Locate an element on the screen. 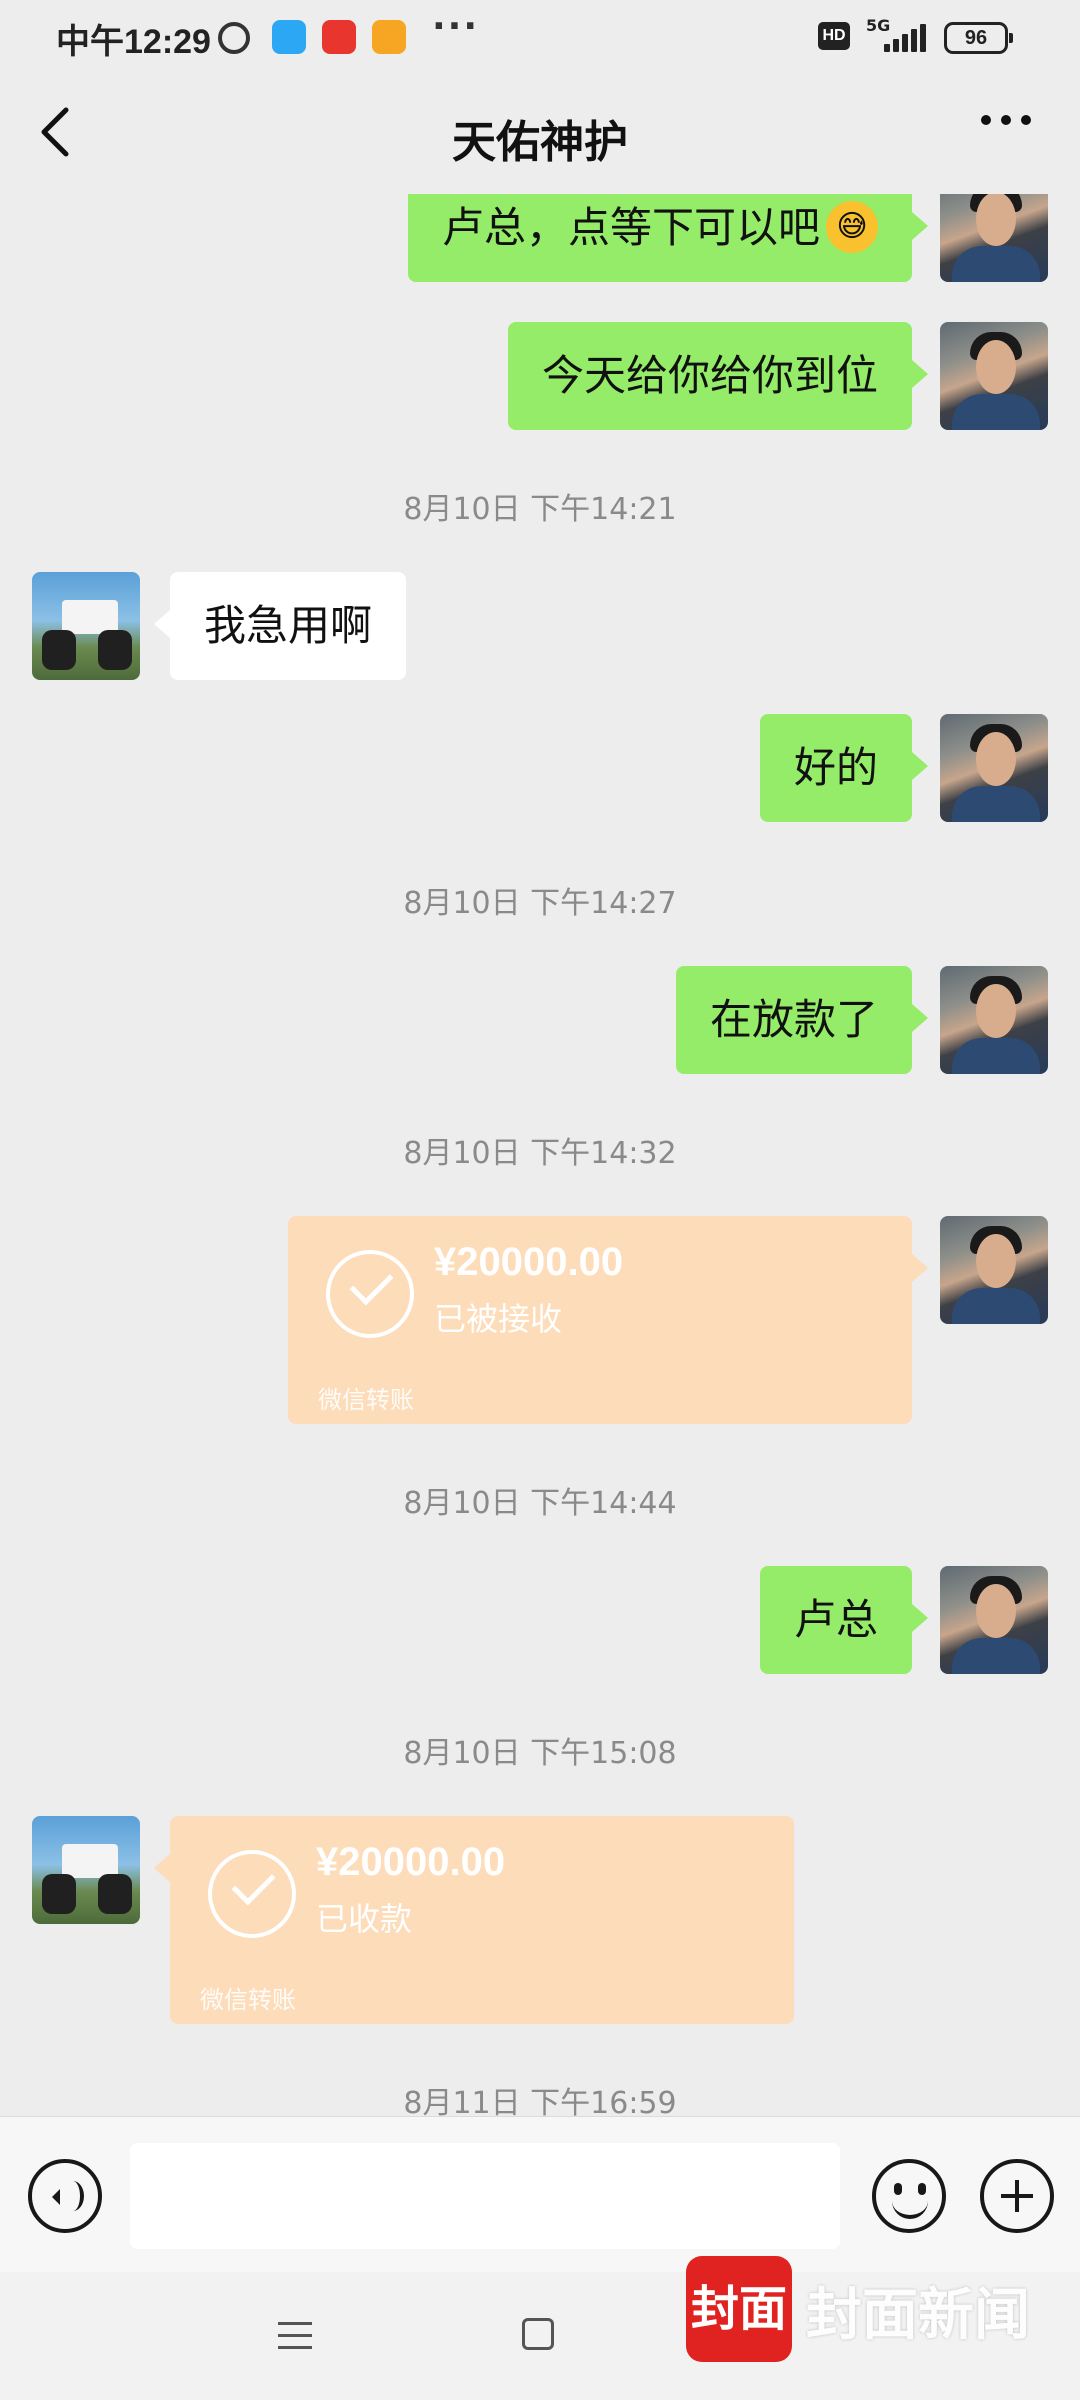 The image size is (1080, 2400). status-more-icon: ··· is located at coordinates (456, 26).